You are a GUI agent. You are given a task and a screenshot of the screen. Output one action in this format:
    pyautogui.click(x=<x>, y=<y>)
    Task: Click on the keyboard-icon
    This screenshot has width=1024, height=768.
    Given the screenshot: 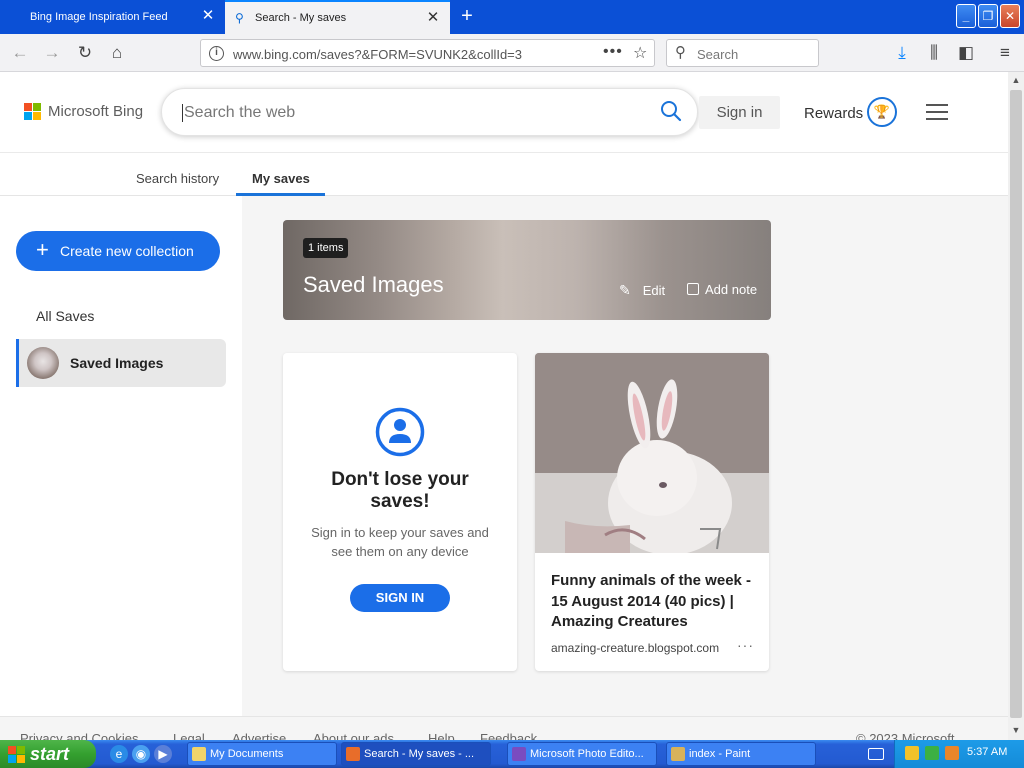 What is the action you would take?
    pyautogui.click(x=876, y=754)
    